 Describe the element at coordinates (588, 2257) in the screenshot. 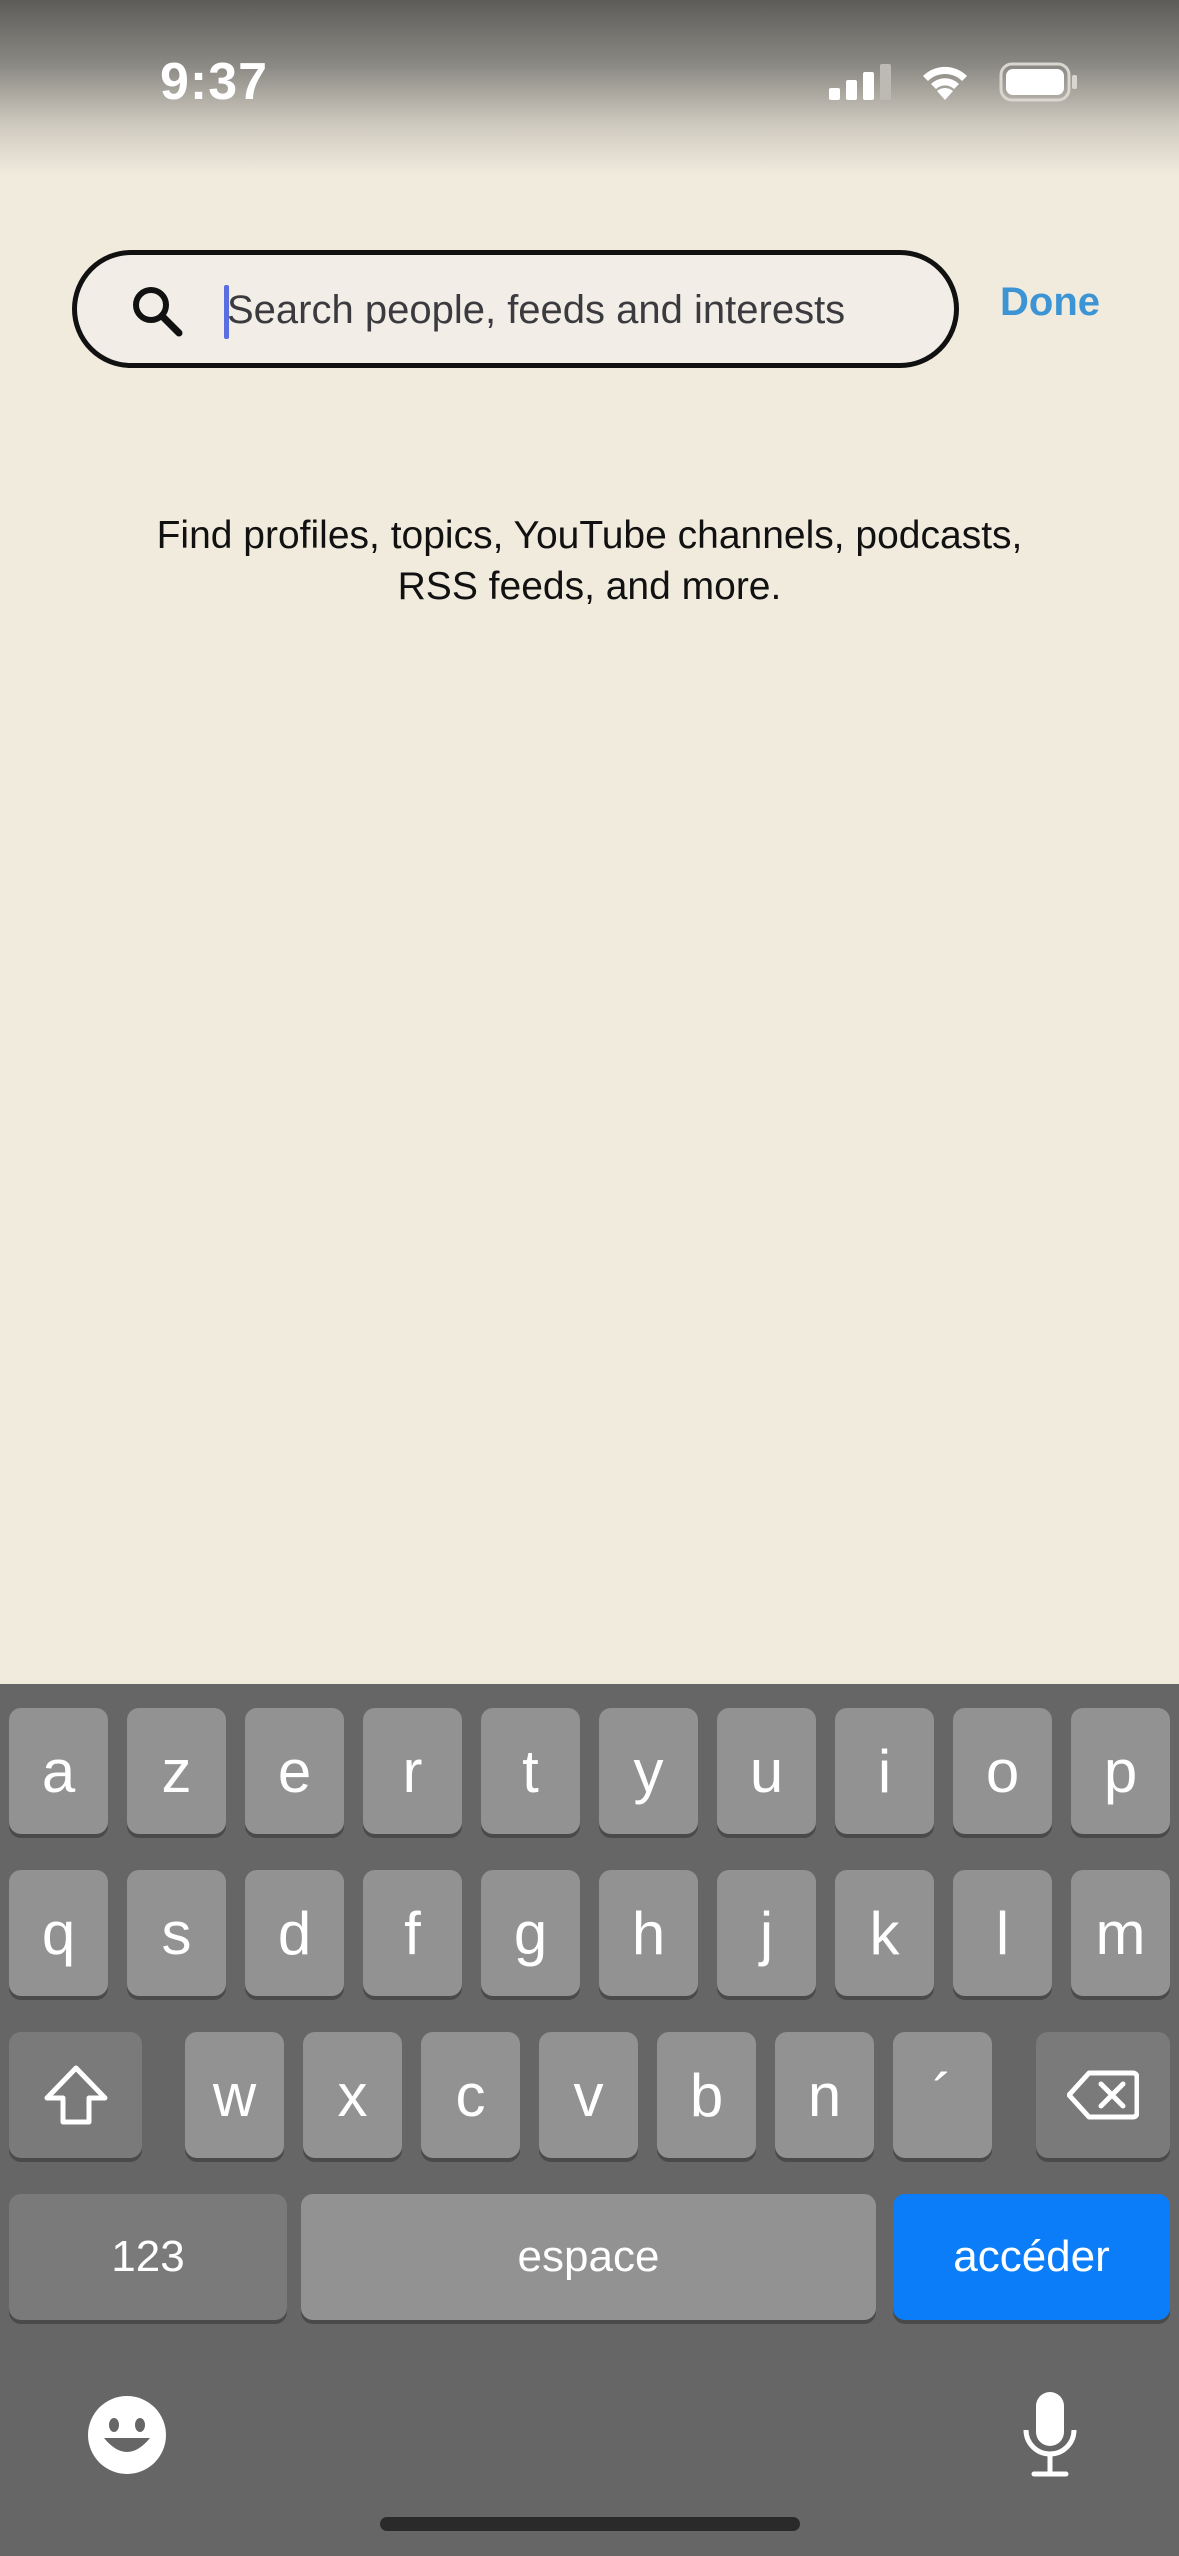

I see `space-key: espace` at that location.